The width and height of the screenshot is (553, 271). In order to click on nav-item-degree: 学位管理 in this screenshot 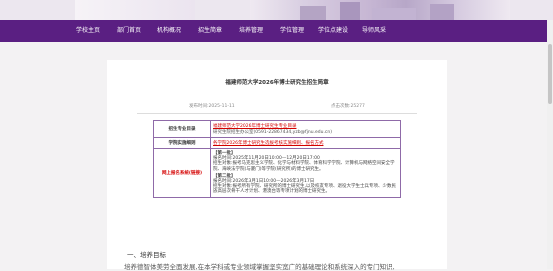, I will do `click(292, 31)`.